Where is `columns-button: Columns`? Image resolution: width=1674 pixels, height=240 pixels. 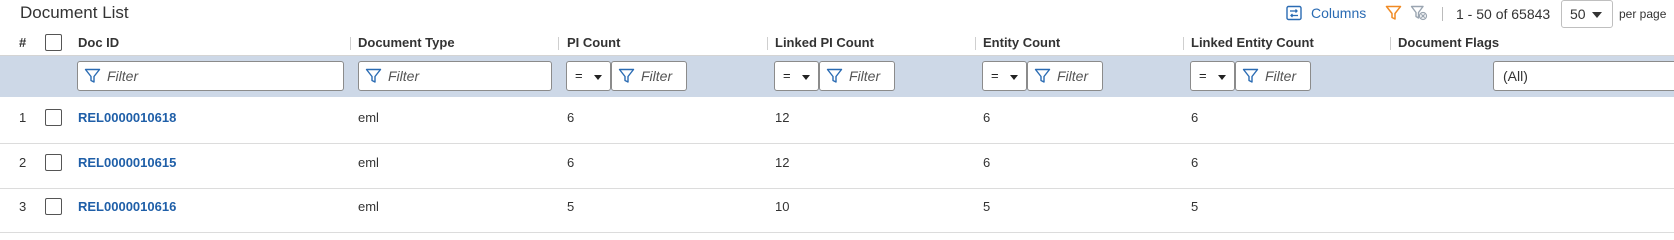 columns-button: Columns is located at coordinates (1326, 13).